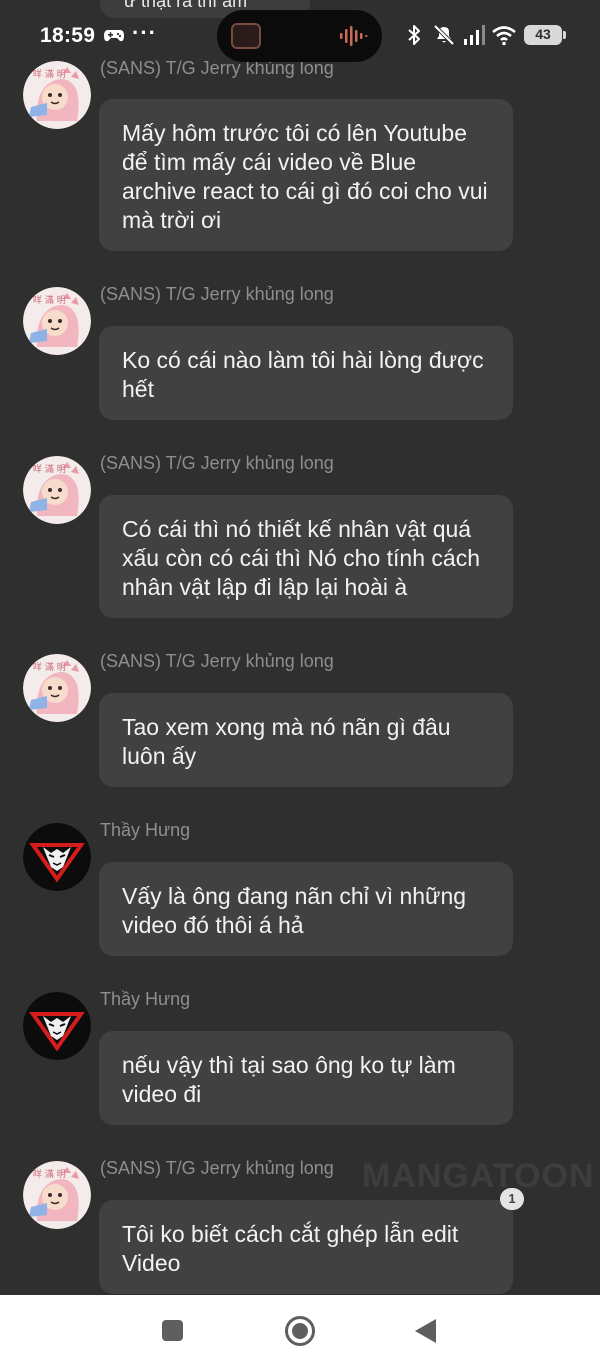 The height and width of the screenshot is (1367, 600). I want to click on message-bubble: Tao xem xong mà nó nãn gì đâu luôn ấy, so click(306, 740).